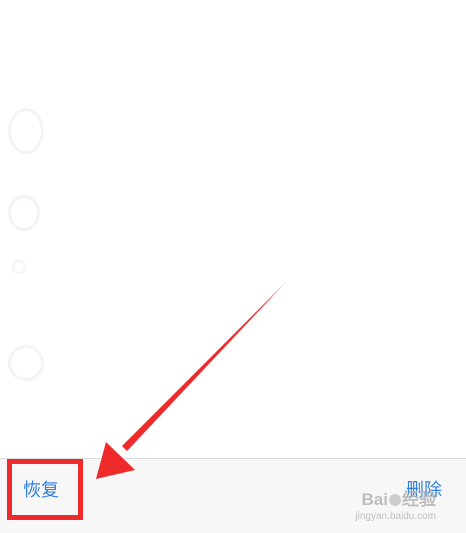 The image size is (466, 533). I want to click on bottom-toolbar: 恢复 删除, so click(233, 495).